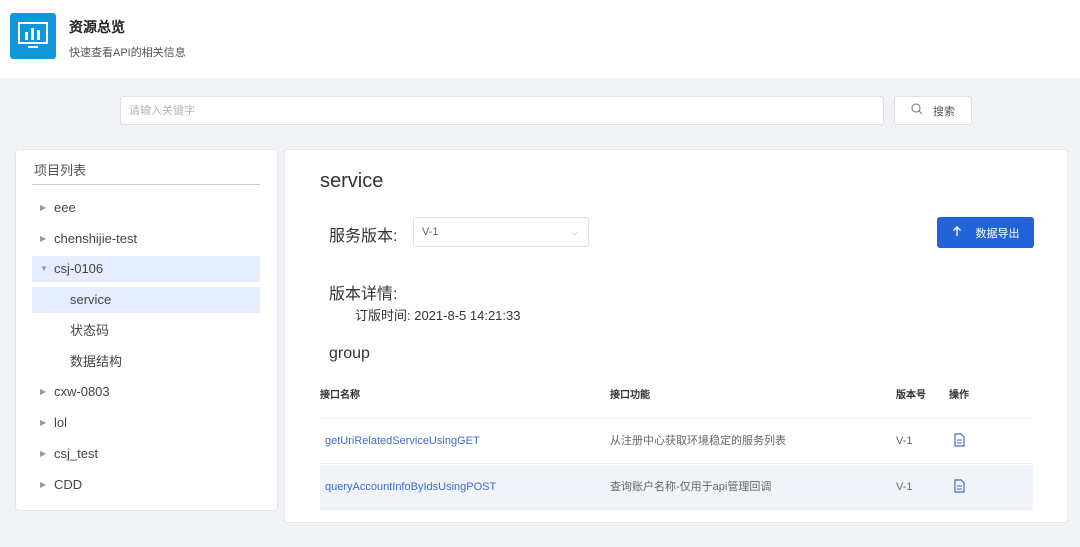 This screenshot has height=547, width=1080. I want to click on sidebar-item-status-codes: 状态码, so click(146, 331).